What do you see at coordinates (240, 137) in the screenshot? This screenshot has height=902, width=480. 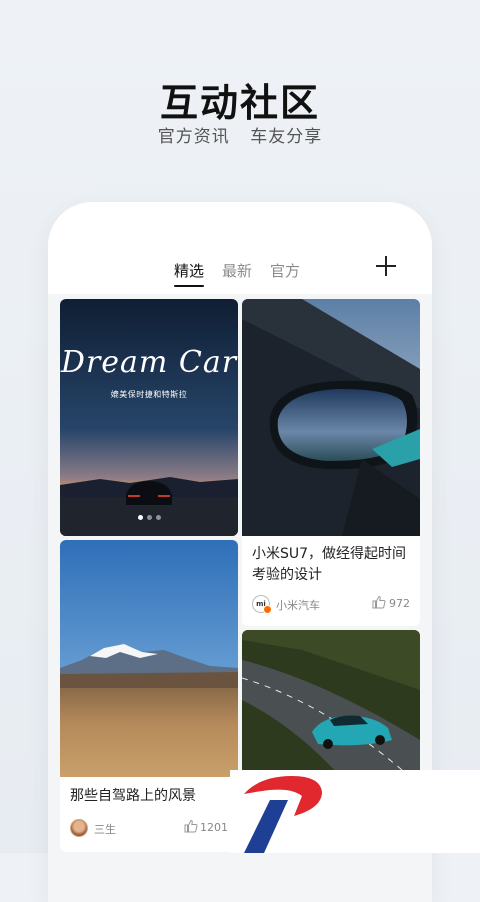 I see `page-subtitle: 官方资讯 车友分享` at bounding box center [240, 137].